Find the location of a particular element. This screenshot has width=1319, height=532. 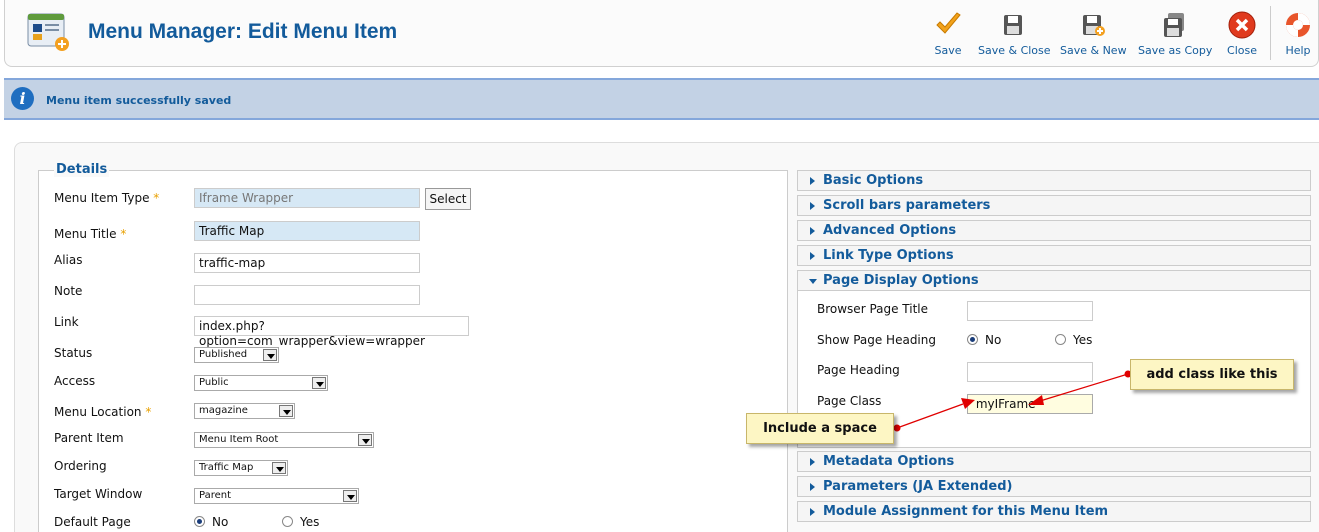

access-select: Public is located at coordinates (261, 383).